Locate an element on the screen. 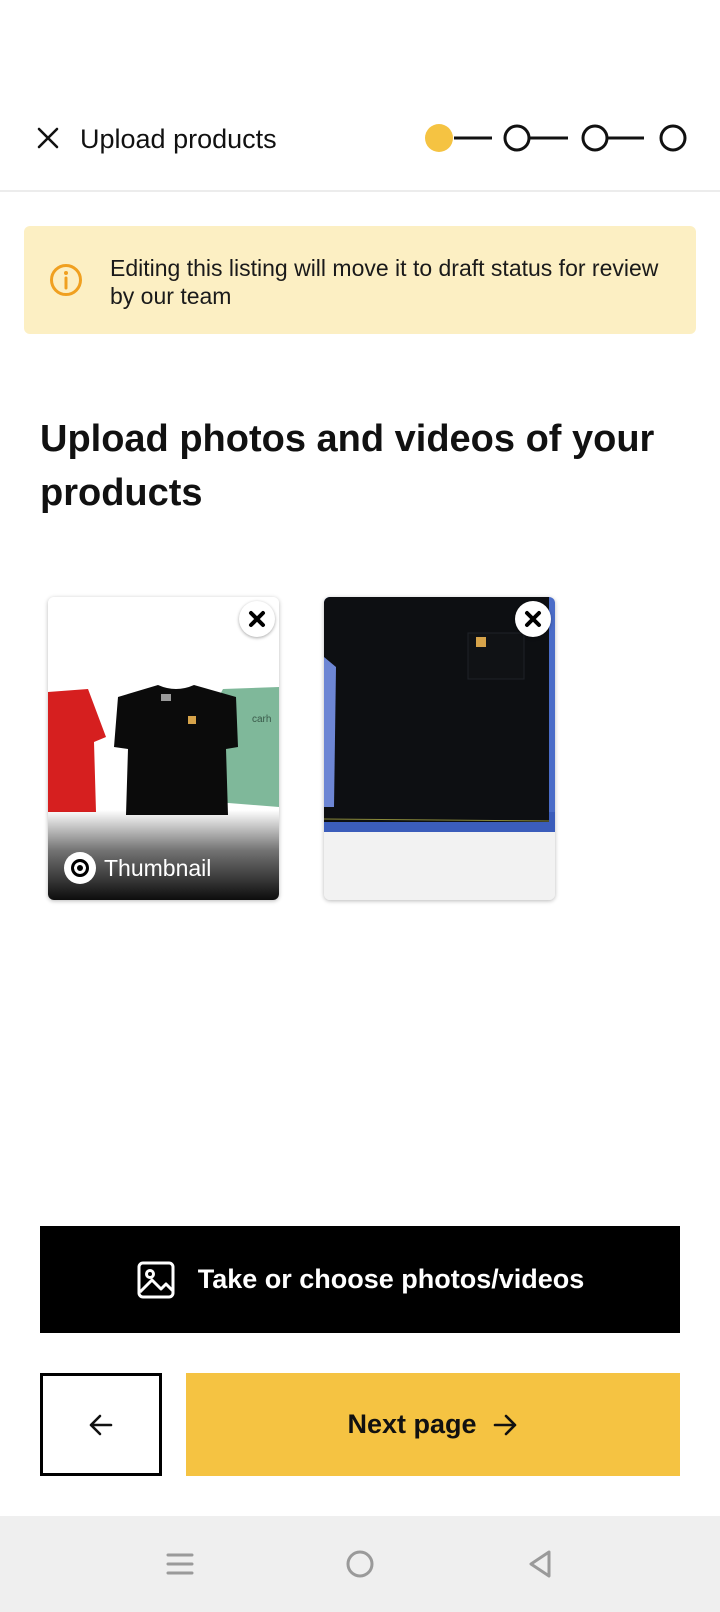 The width and height of the screenshot is (720, 1612). photo-card is located at coordinates (439, 748).